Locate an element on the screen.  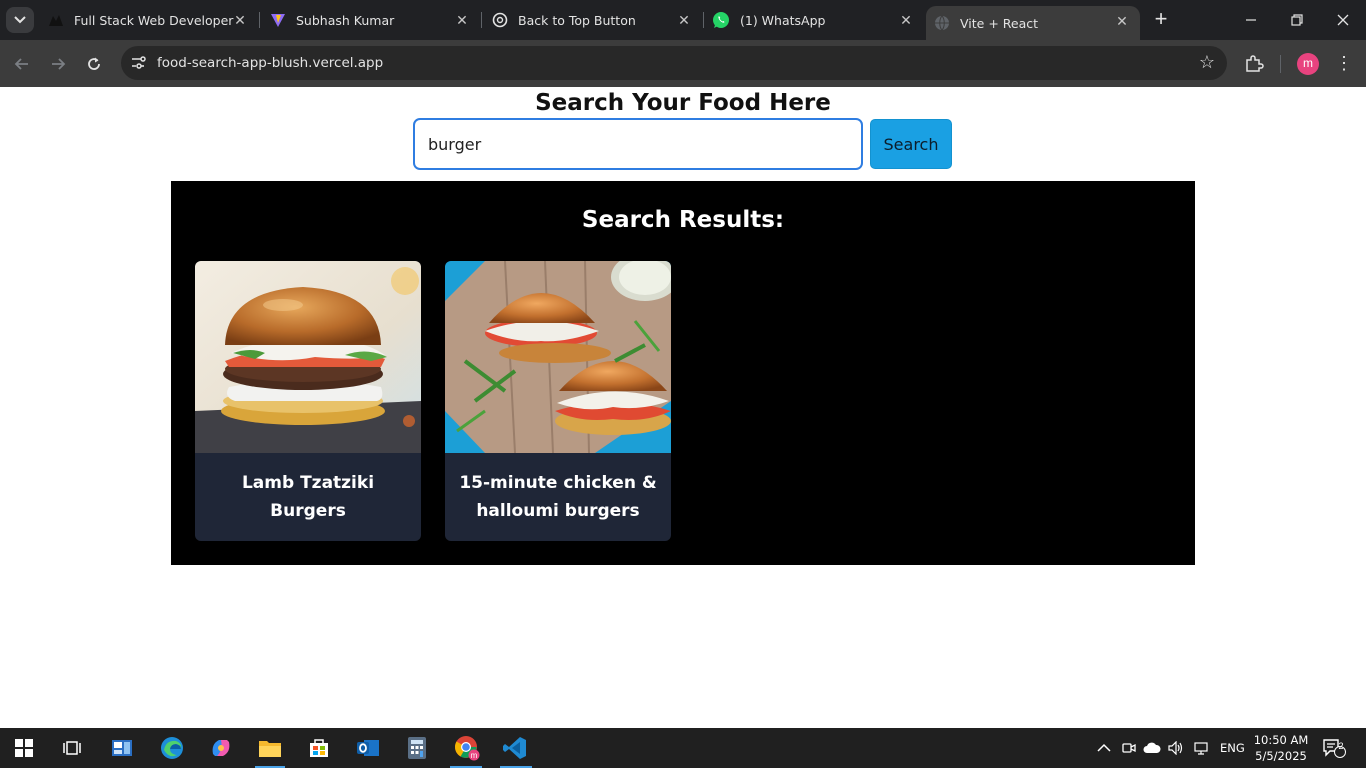
file-explorer-icon is located at coordinates (270, 748).